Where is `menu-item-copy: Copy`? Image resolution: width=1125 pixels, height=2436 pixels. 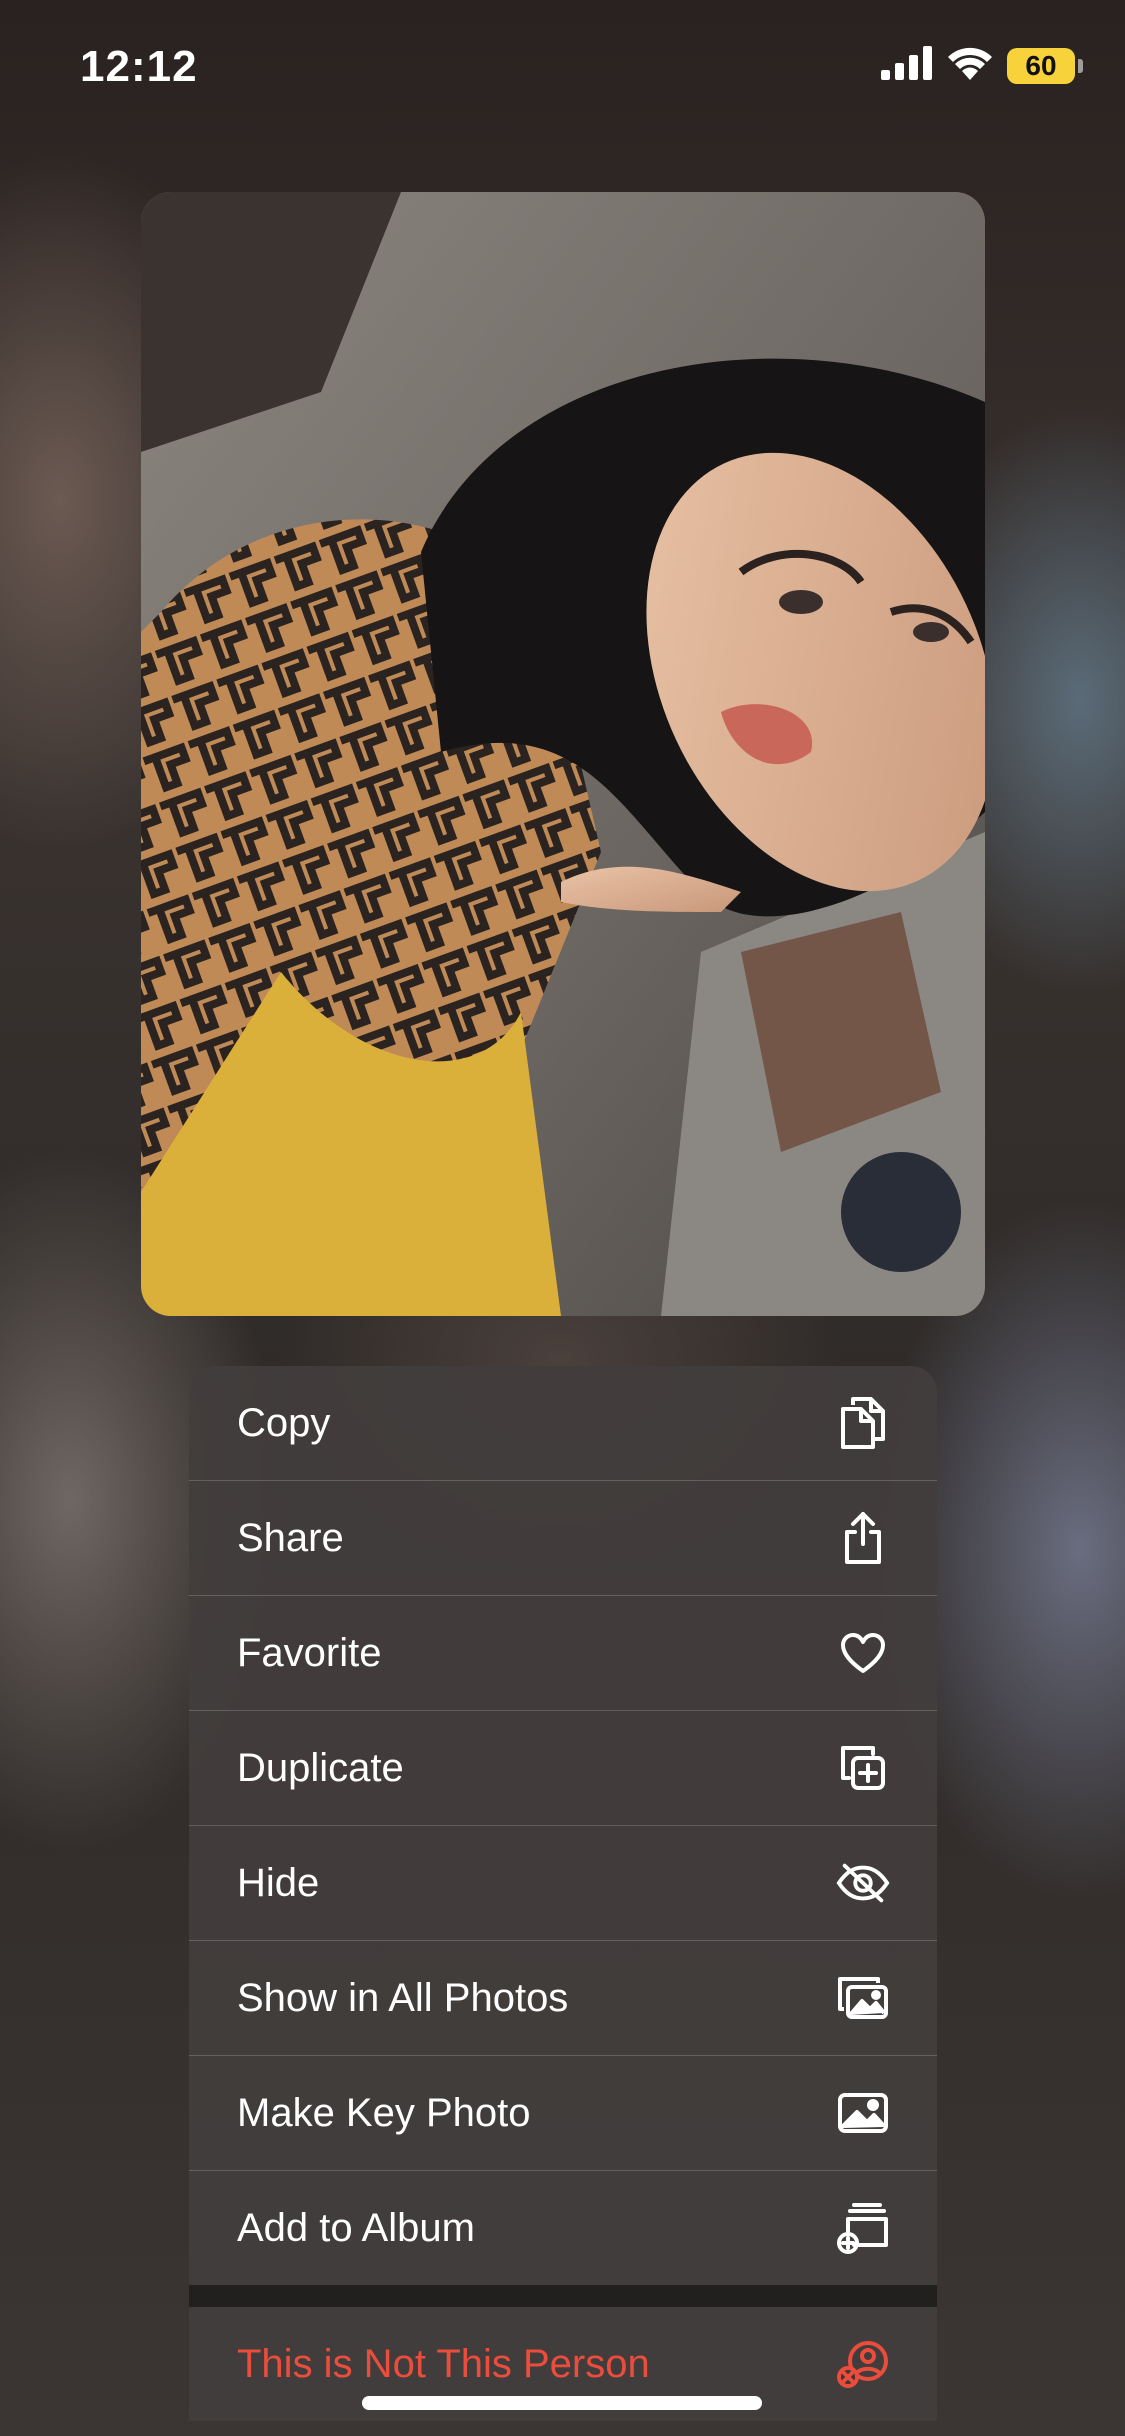 menu-item-copy: Copy is located at coordinates (563, 1423).